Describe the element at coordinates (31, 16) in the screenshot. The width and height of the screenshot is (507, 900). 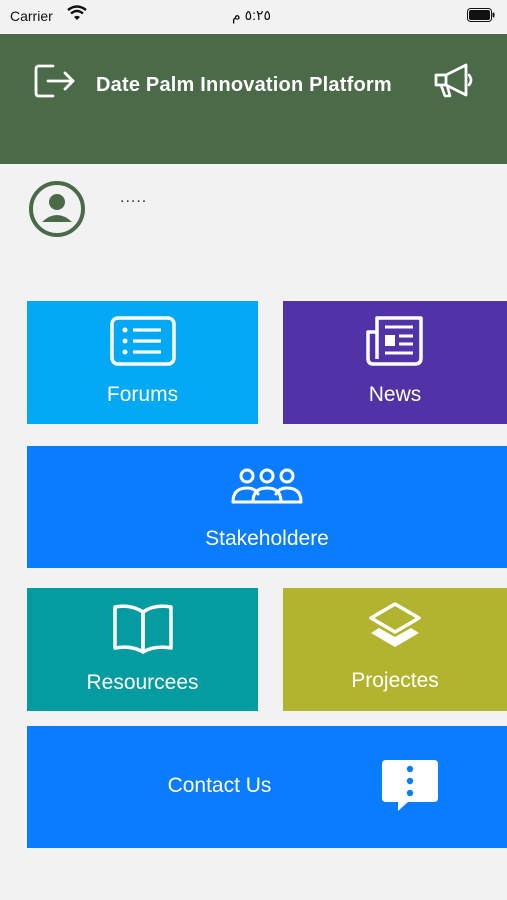
I see `carrier-label: Carrier` at that location.